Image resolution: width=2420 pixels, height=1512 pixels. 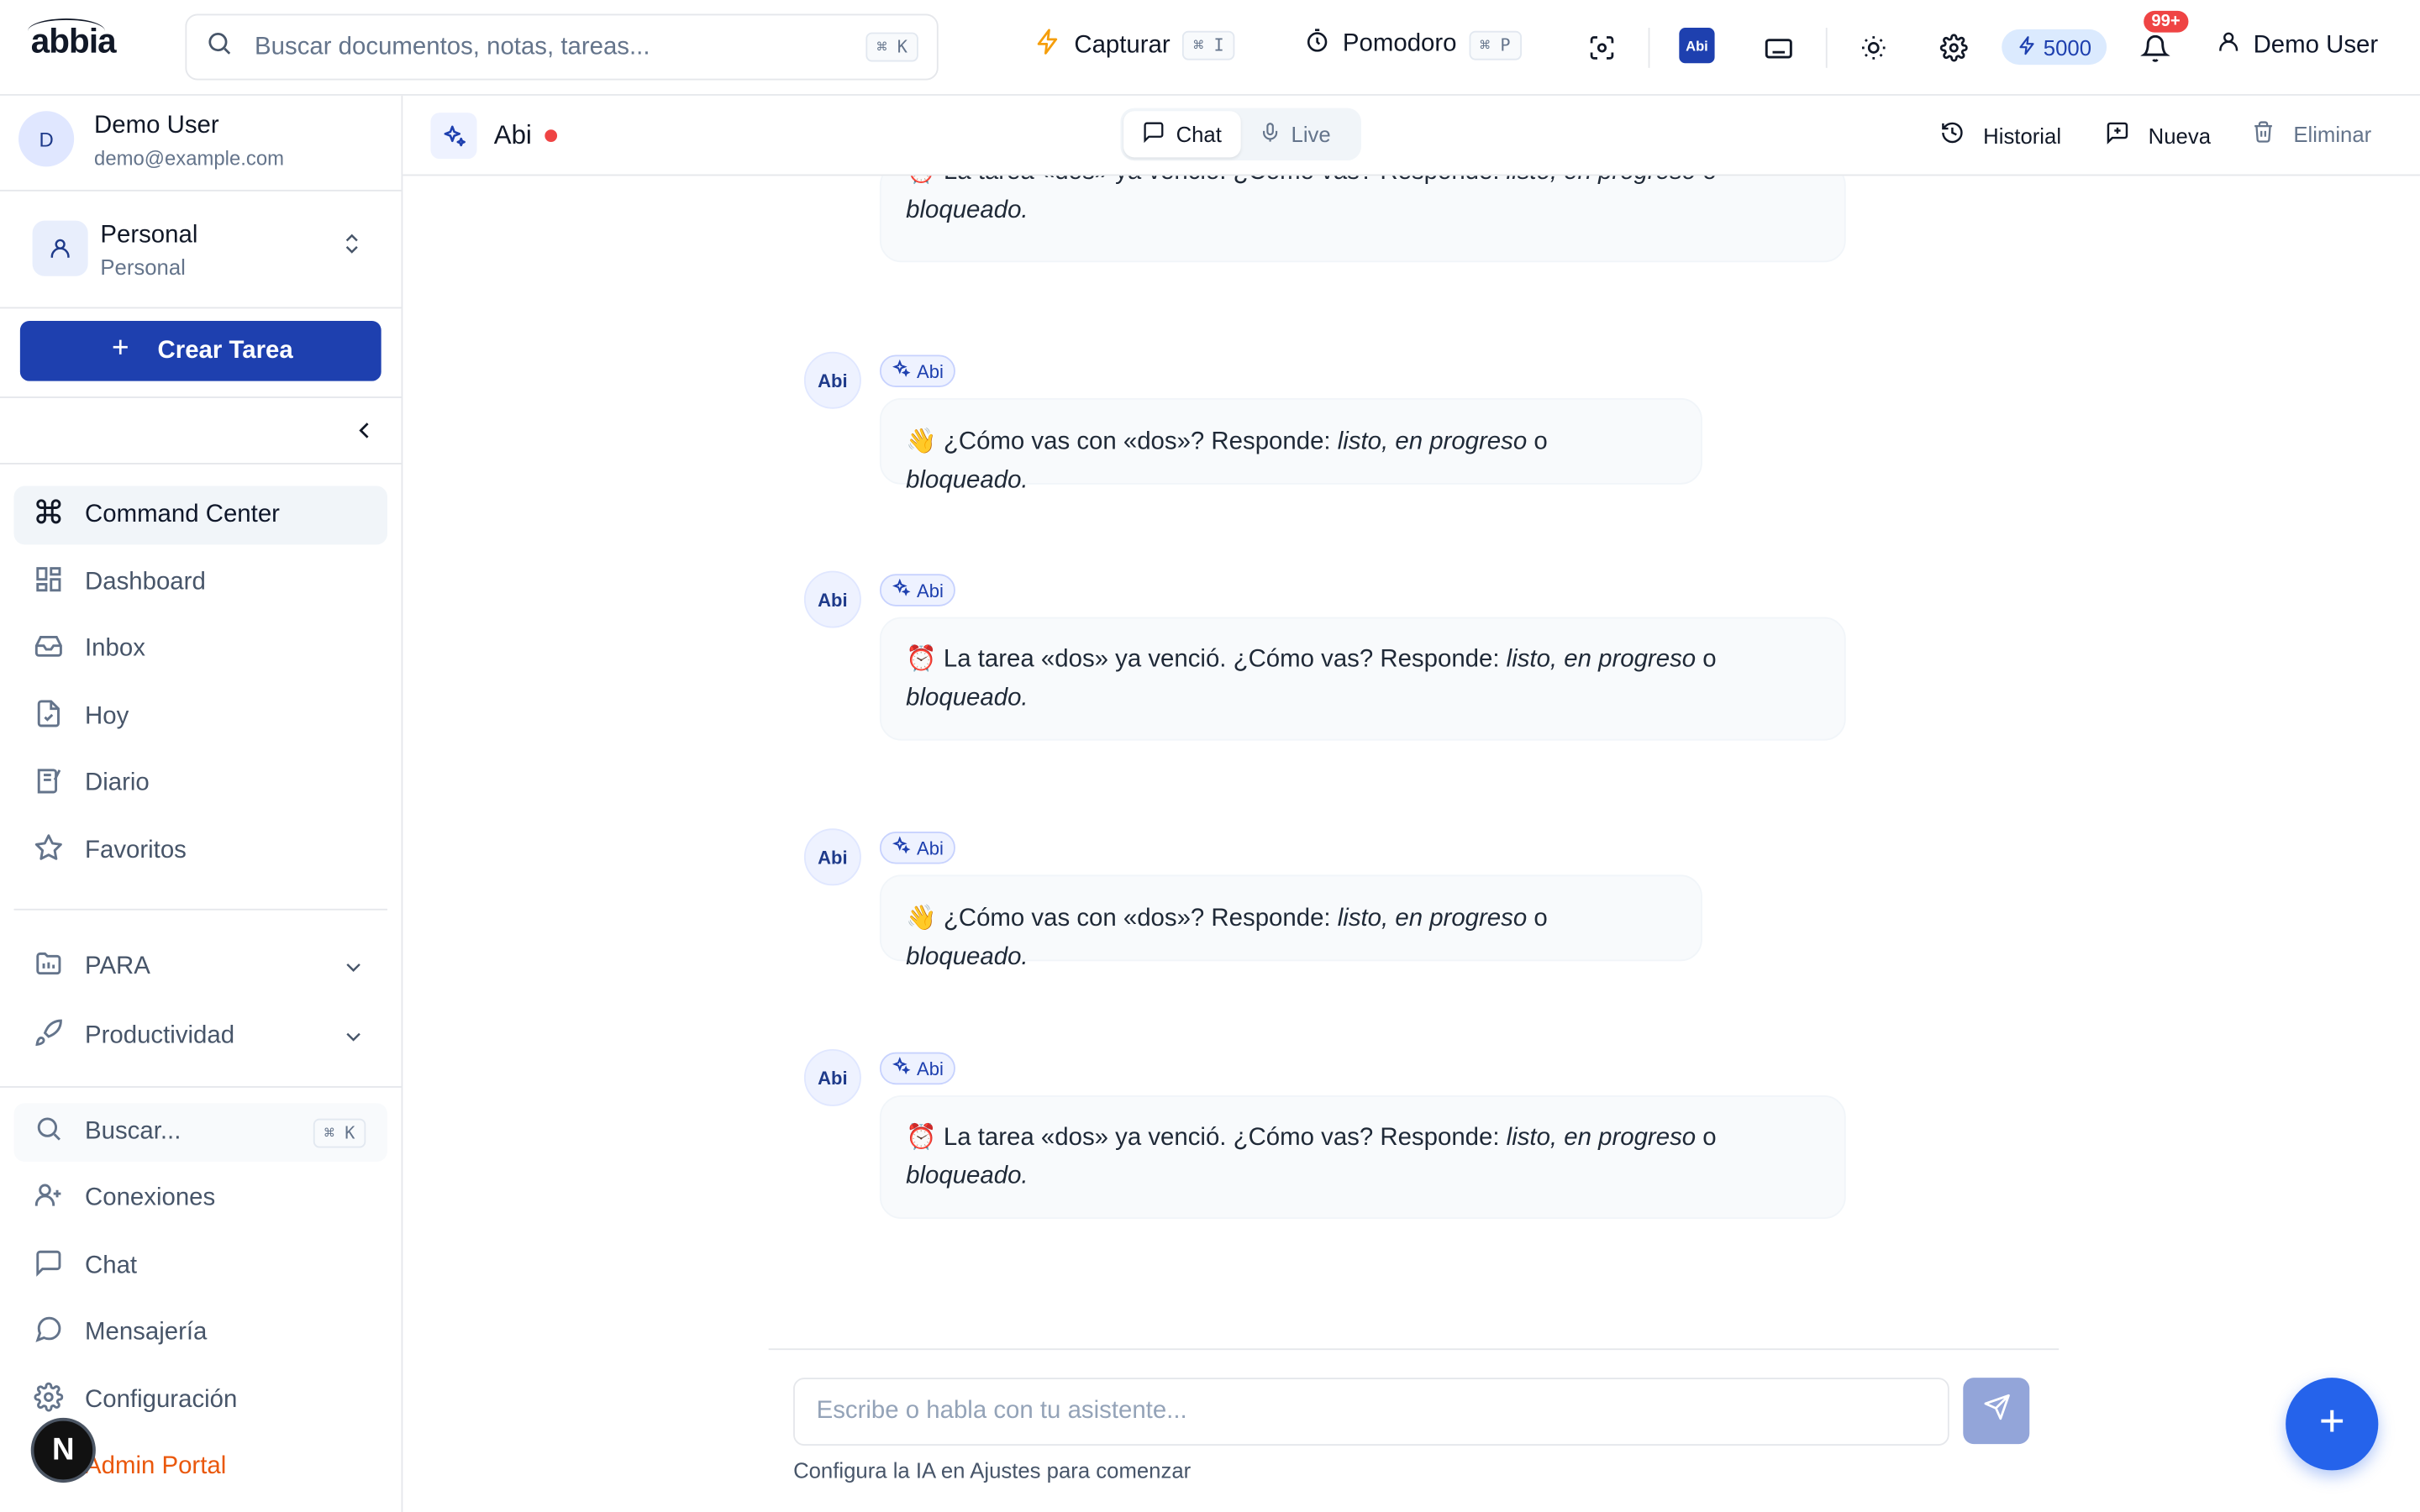 What do you see at coordinates (992, 1470) in the screenshot?
I see `composer-hint: Configura la IA en Ajustes para comenzar` at bounding box center [992, 1470].